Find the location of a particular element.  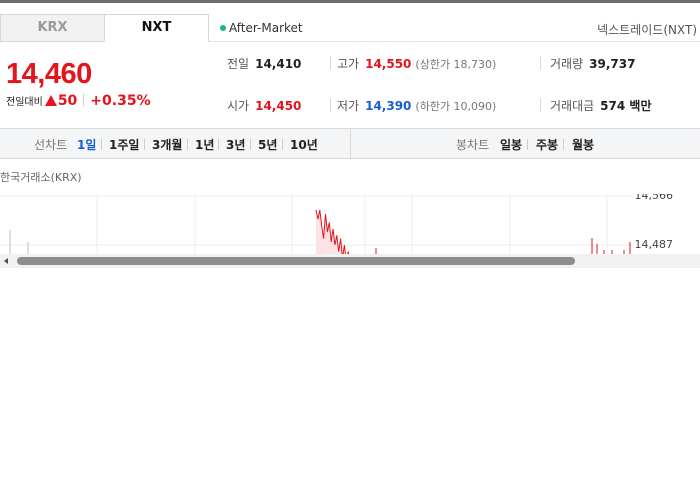

line-chart-label: 선차트 is located at coordinates (51, 145).